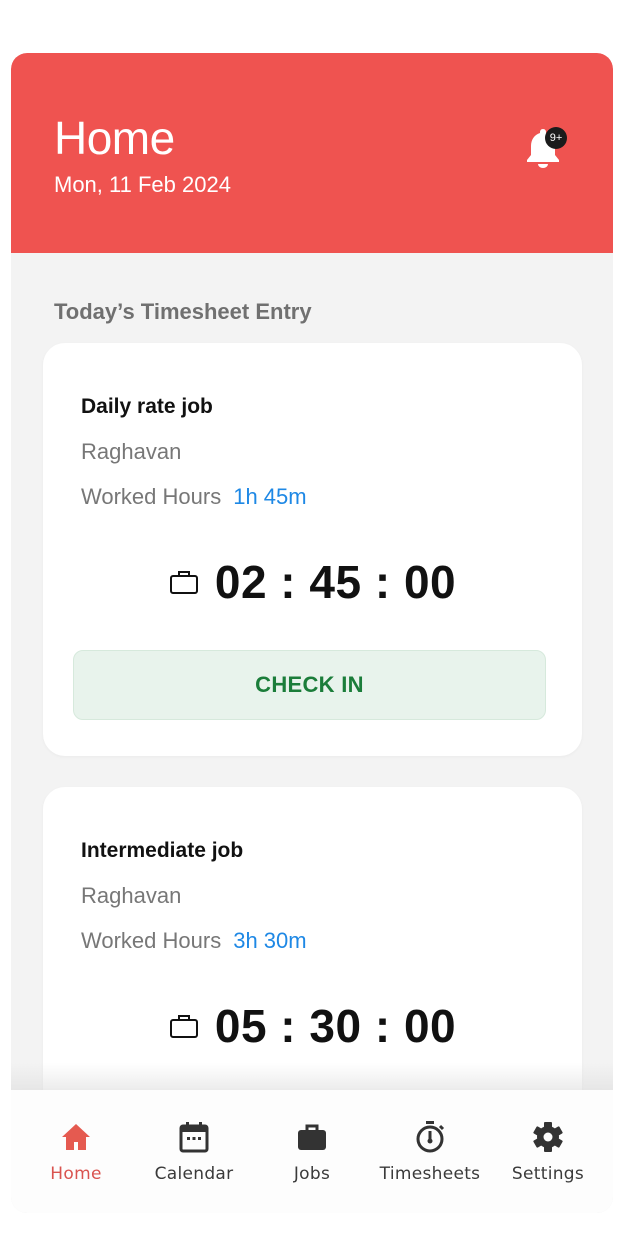  Describe the element at coordinates (76, 1151) in the screenshot. I see `nav-item-home: Home` at that location.